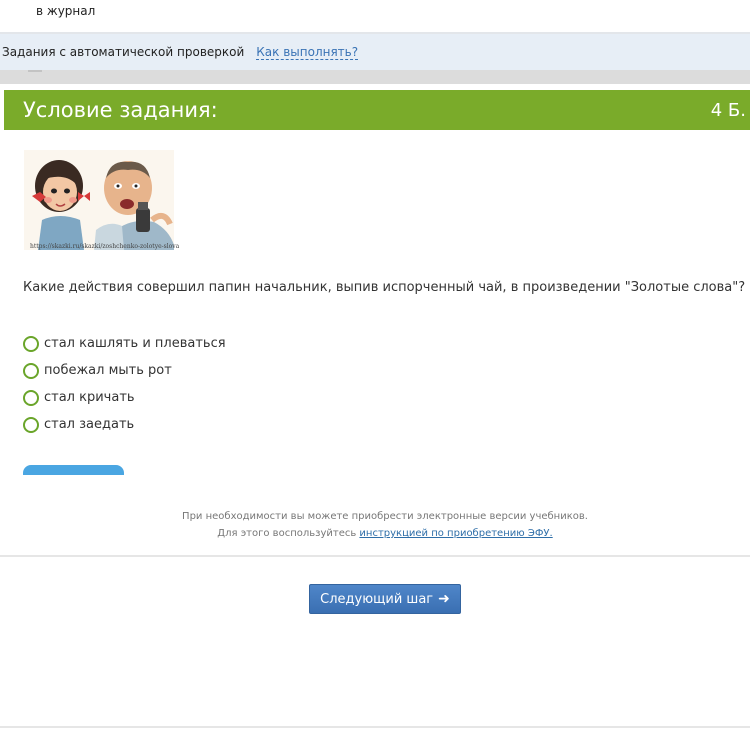 The width and height of the screenshot is (750, 751). Describe the element at coordinates (307, 52) in the screenshot. I see `how-to-complete-link: Как выполнять?` at that location.